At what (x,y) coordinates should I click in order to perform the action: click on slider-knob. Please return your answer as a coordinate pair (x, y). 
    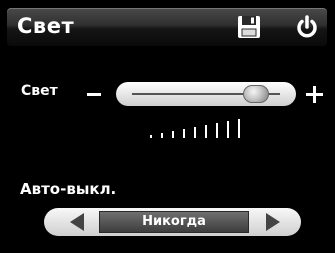
    Looking at the image, I should click on (255, 94).